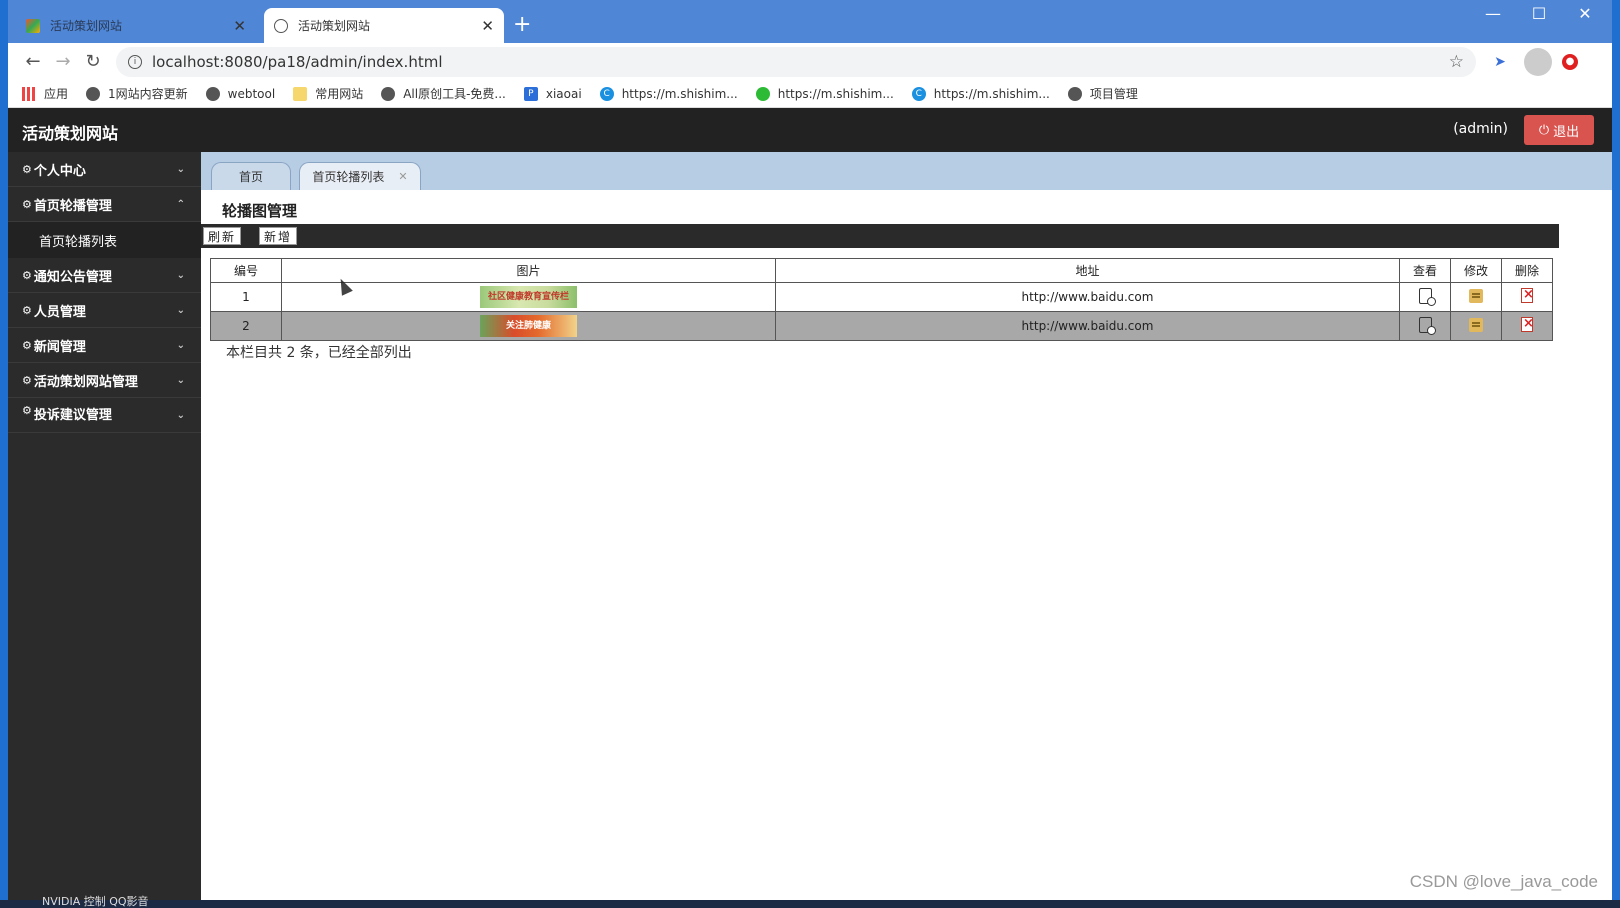 This screenshot has width=1620, height=908. Describe the element at coordinates (300, 93) in the screenshot. I see `folder-icon` at that location.